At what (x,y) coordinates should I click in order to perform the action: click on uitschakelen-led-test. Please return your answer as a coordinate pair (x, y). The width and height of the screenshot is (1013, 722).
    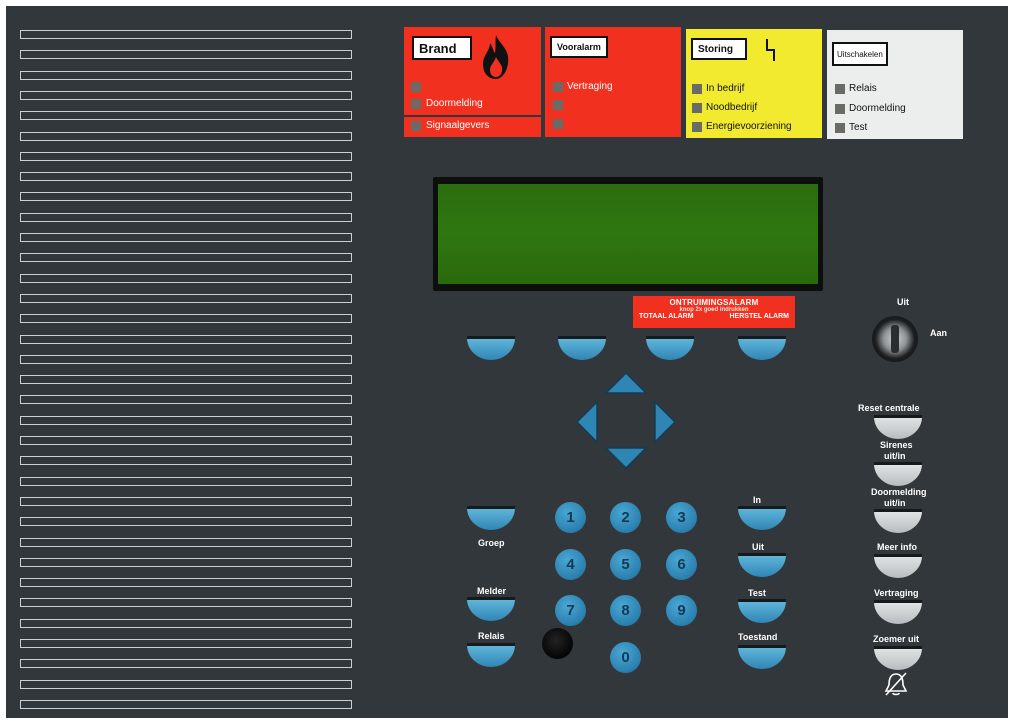
    Looking at the image, I should click on (840, 128).